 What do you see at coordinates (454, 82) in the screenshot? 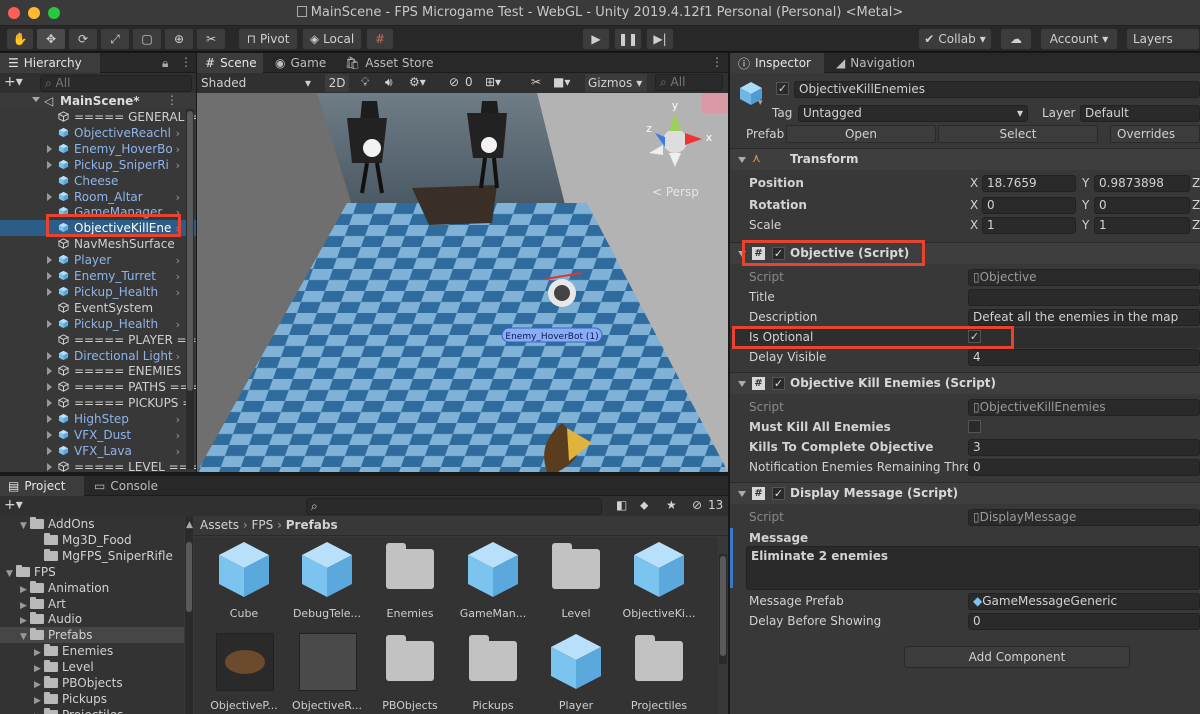
I see `hidden-objects-icon: ⊘` at bounding box center [454, 82].